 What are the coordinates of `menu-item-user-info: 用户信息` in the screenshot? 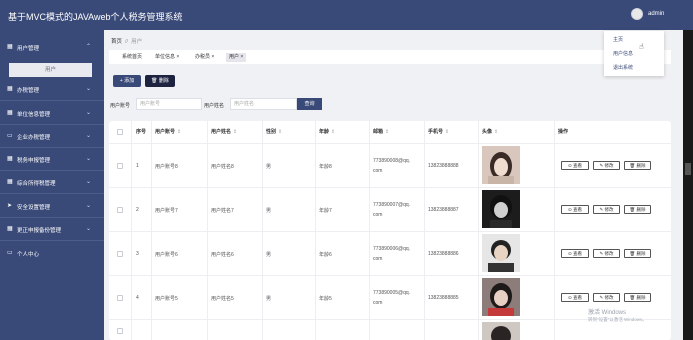 It's located at (623, 53).